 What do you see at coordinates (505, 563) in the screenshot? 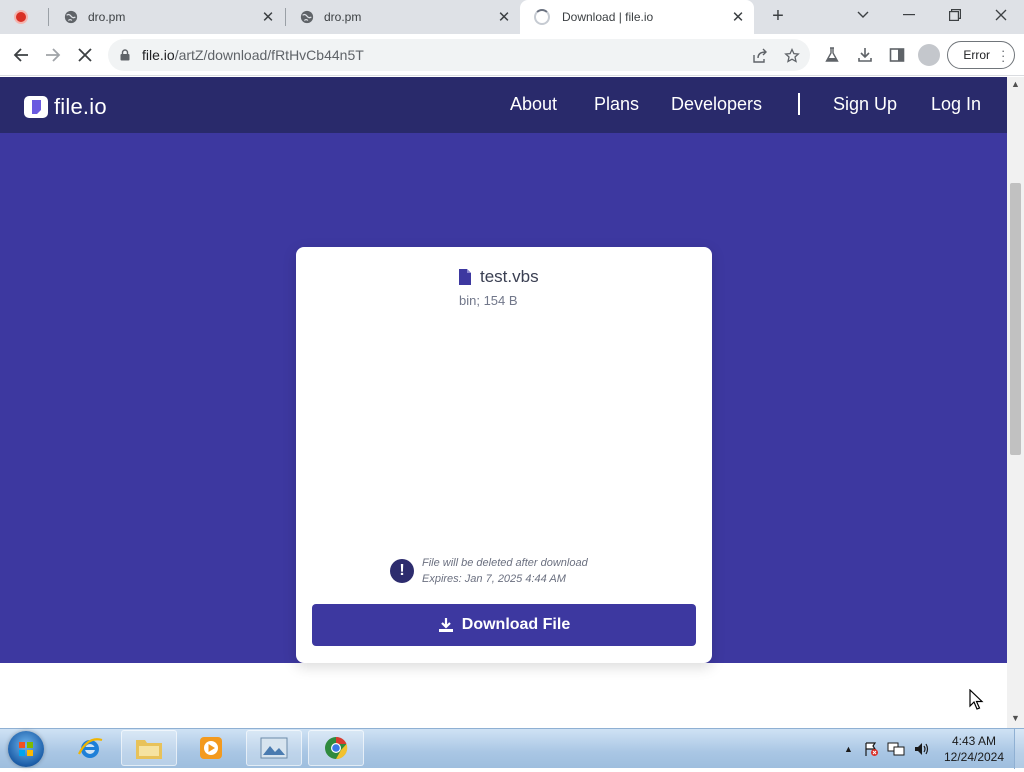
I see `notice-delete-line: File will be deleted after download` at bounding box center [505, 563].